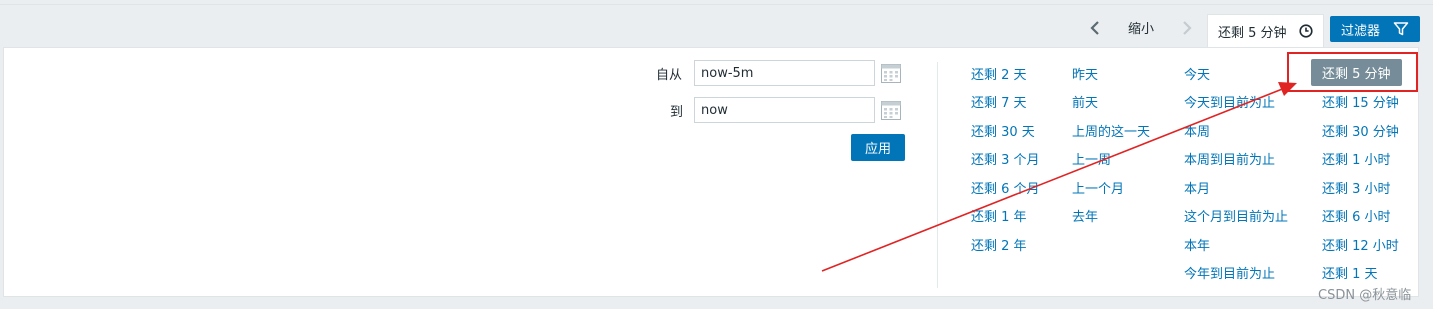  What do you see at coordinates (1252, 33) in the screenshot?
I see `time-range-label: 还剩 5 分钟` at bounding box center [1252, 33].